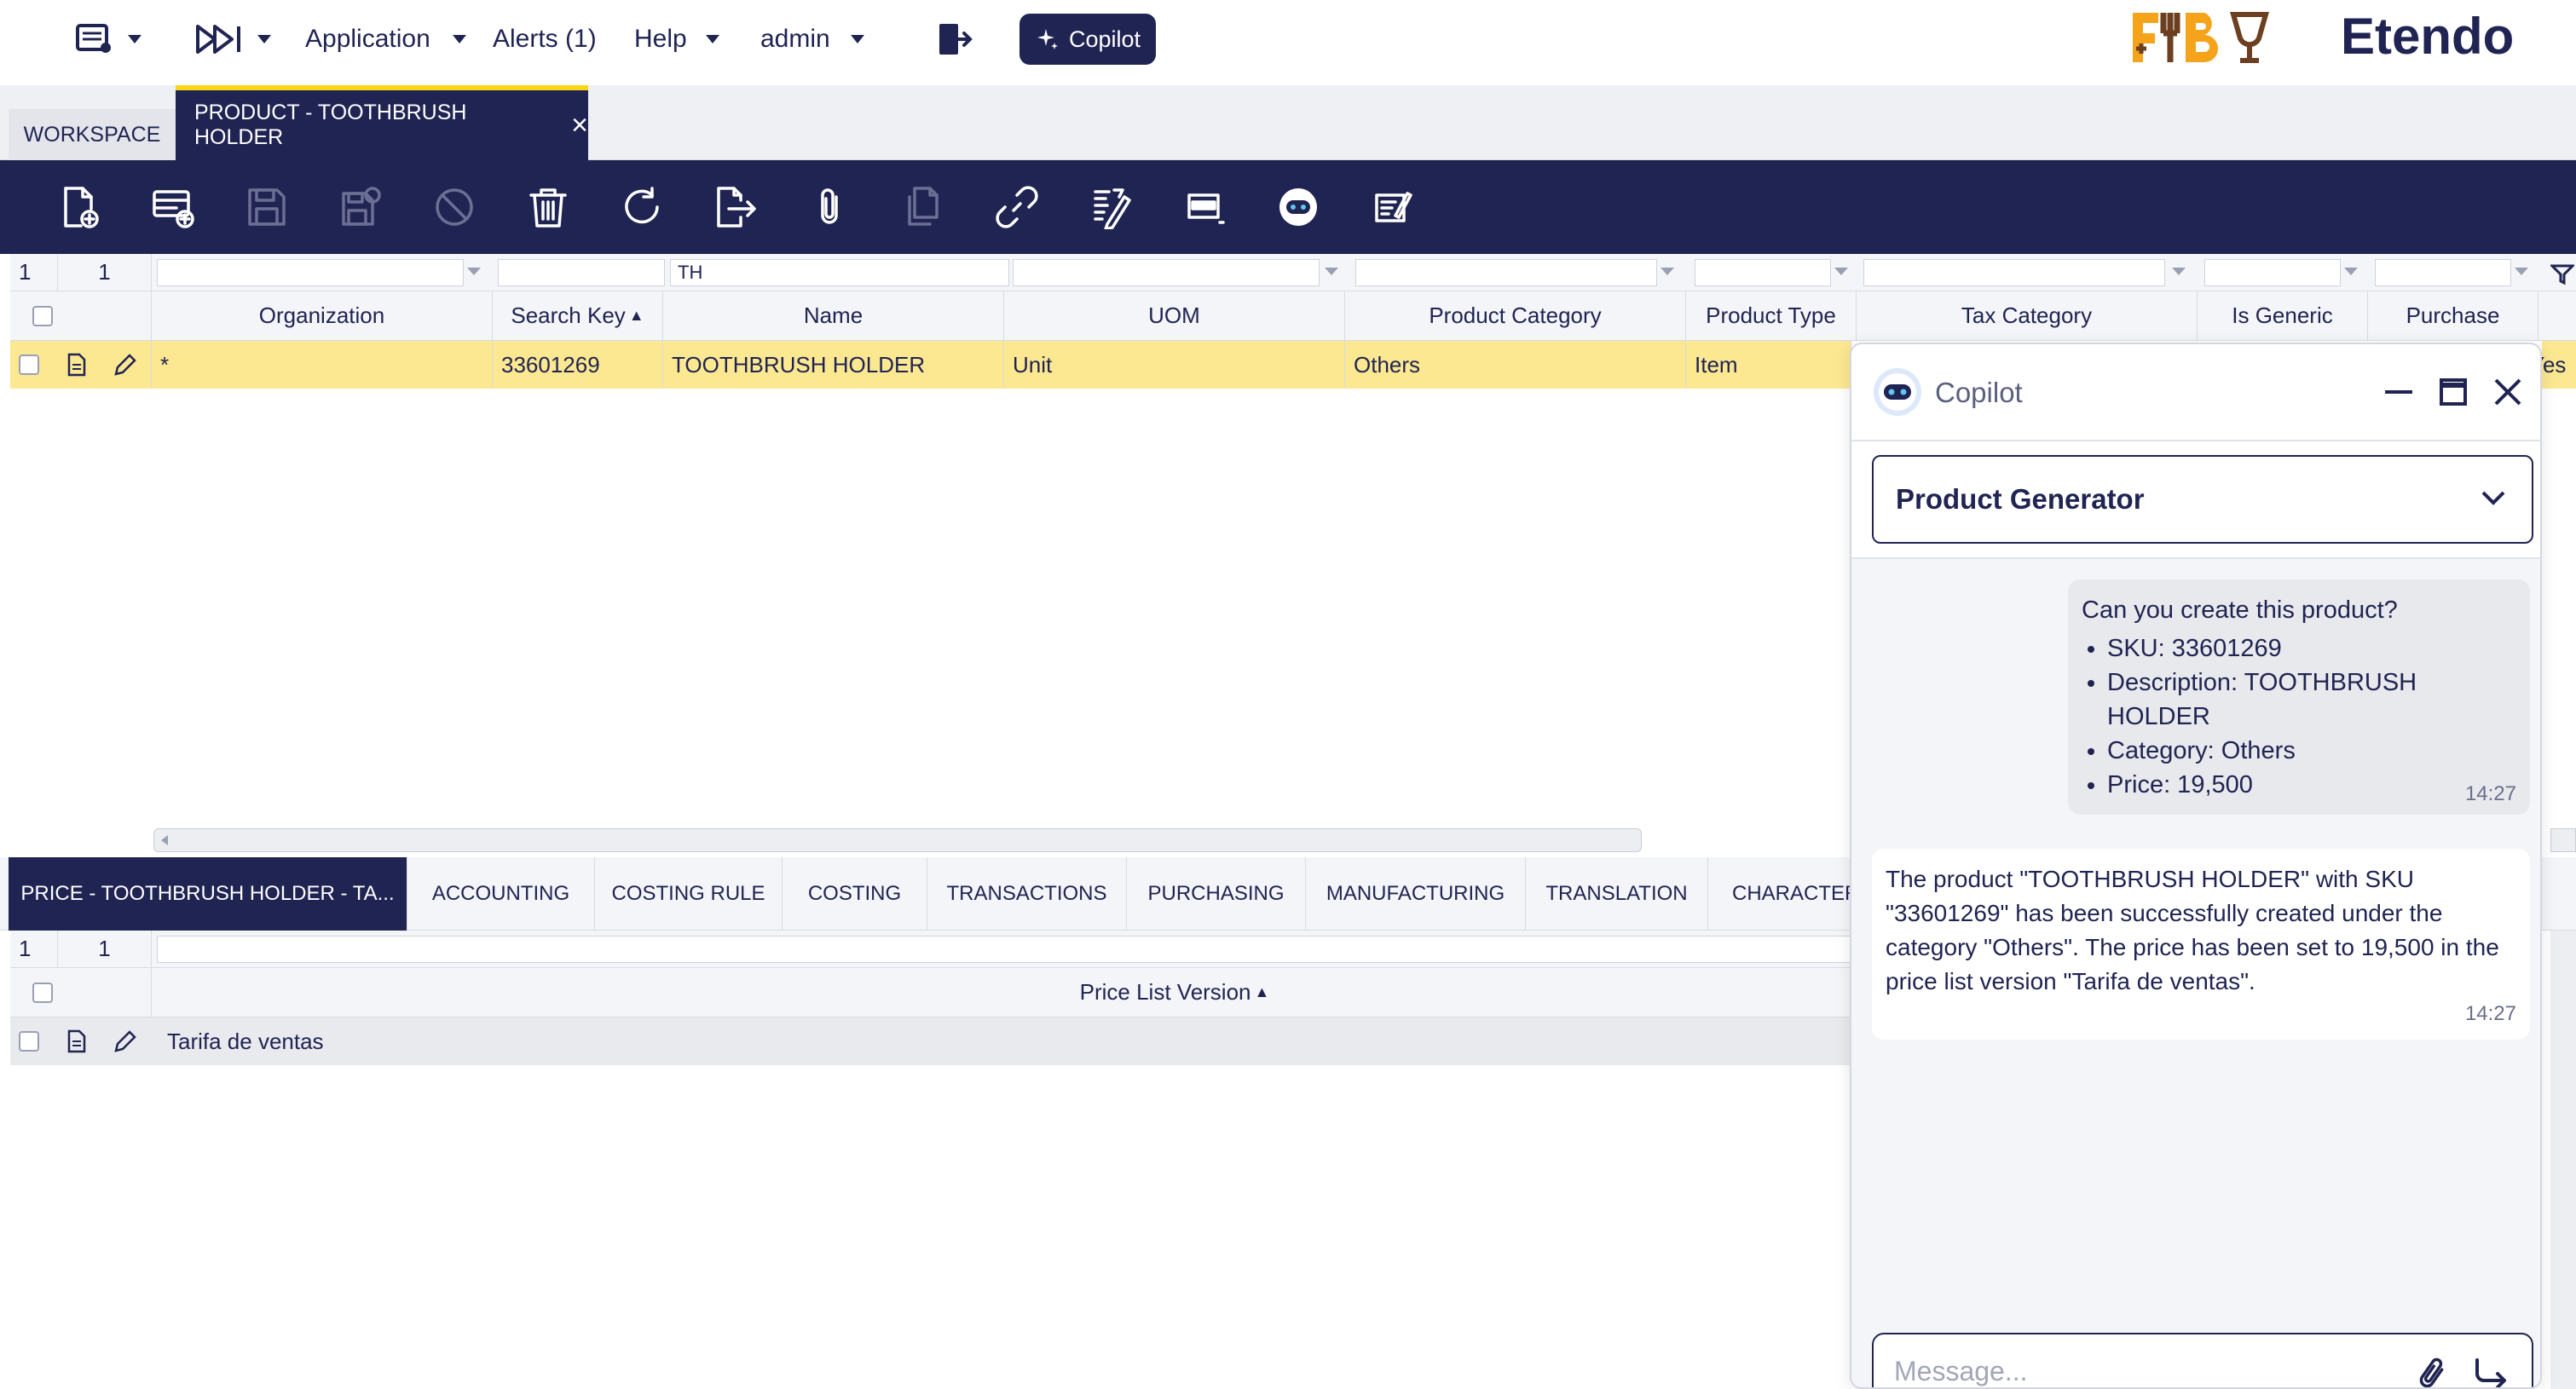  What do you see at coordinates (578, 315) in the screenshot?
I see `column-search-key: Search Key ▲` at bounding box center [578, 315].